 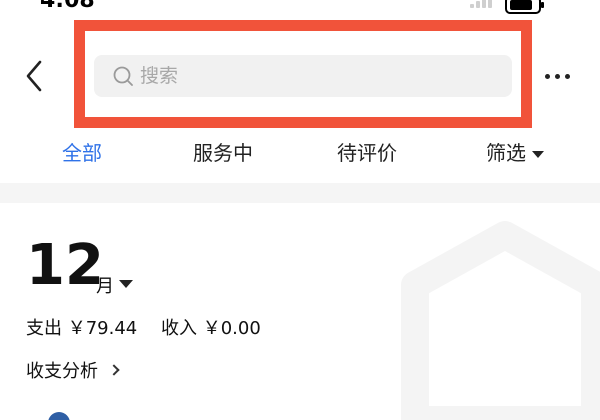 I want to click on income-value: ￥0.00, so click(x=231, y=328).